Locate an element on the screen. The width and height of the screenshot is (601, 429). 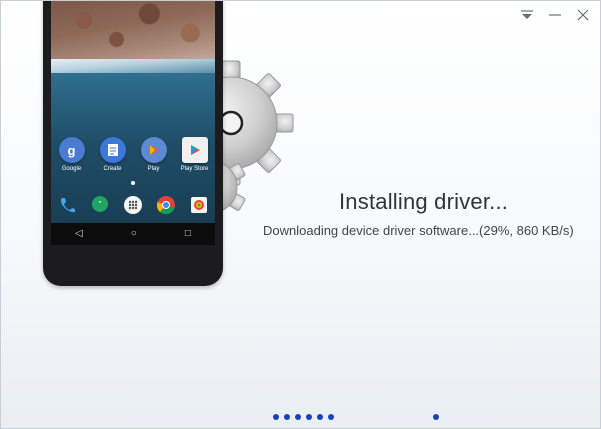
home-icon: ○ is located at coordinates (133, 233).